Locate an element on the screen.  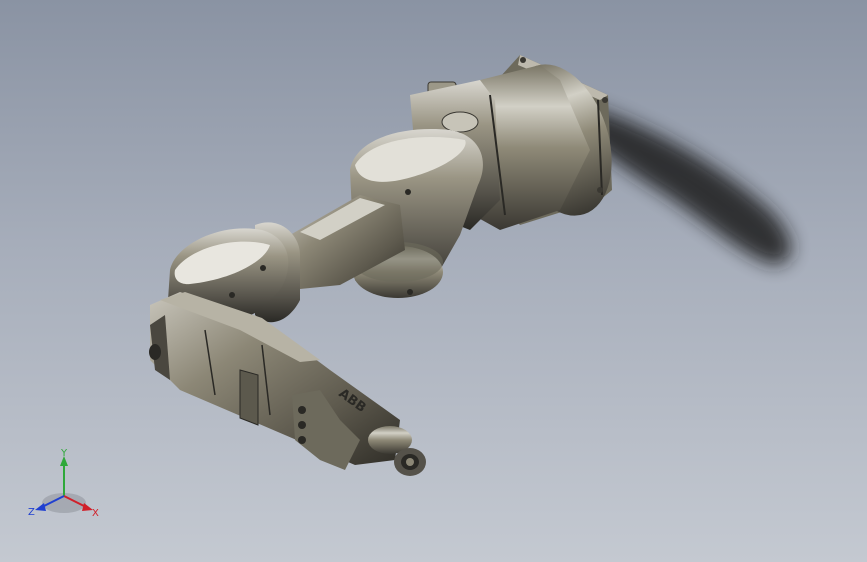
shadow-plume is located at coordinates (688, 185).